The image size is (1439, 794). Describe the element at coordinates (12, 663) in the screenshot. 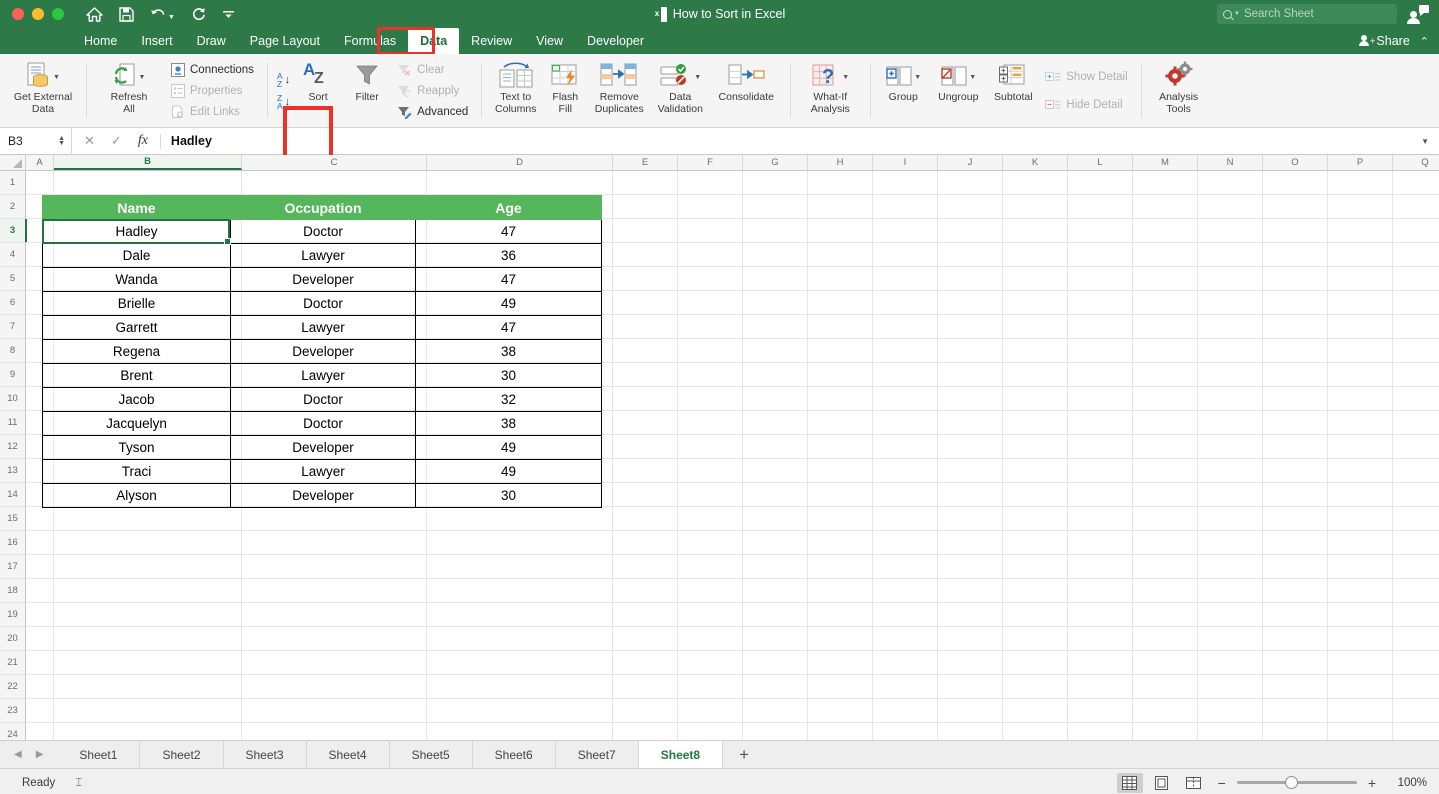

I see `row-header-21: 21` at that location.